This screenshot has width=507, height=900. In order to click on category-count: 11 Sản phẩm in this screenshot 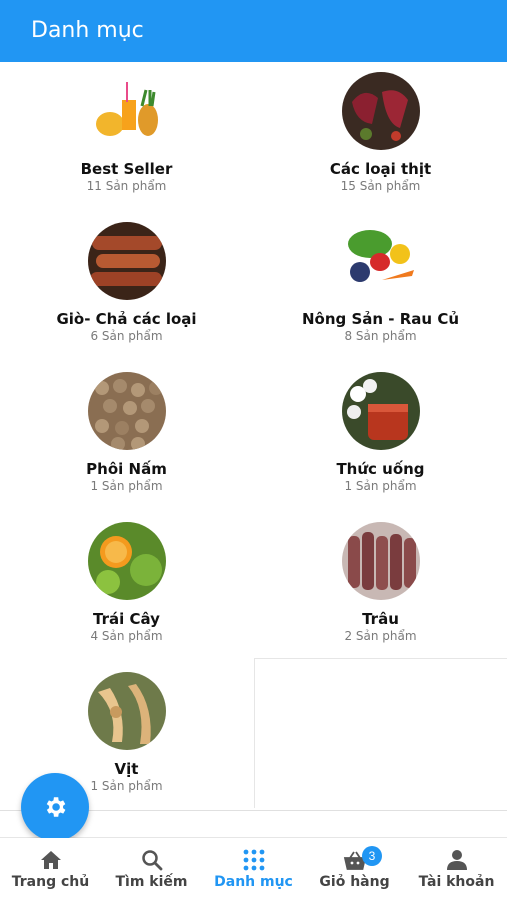, I will do `click(126, 186)`.